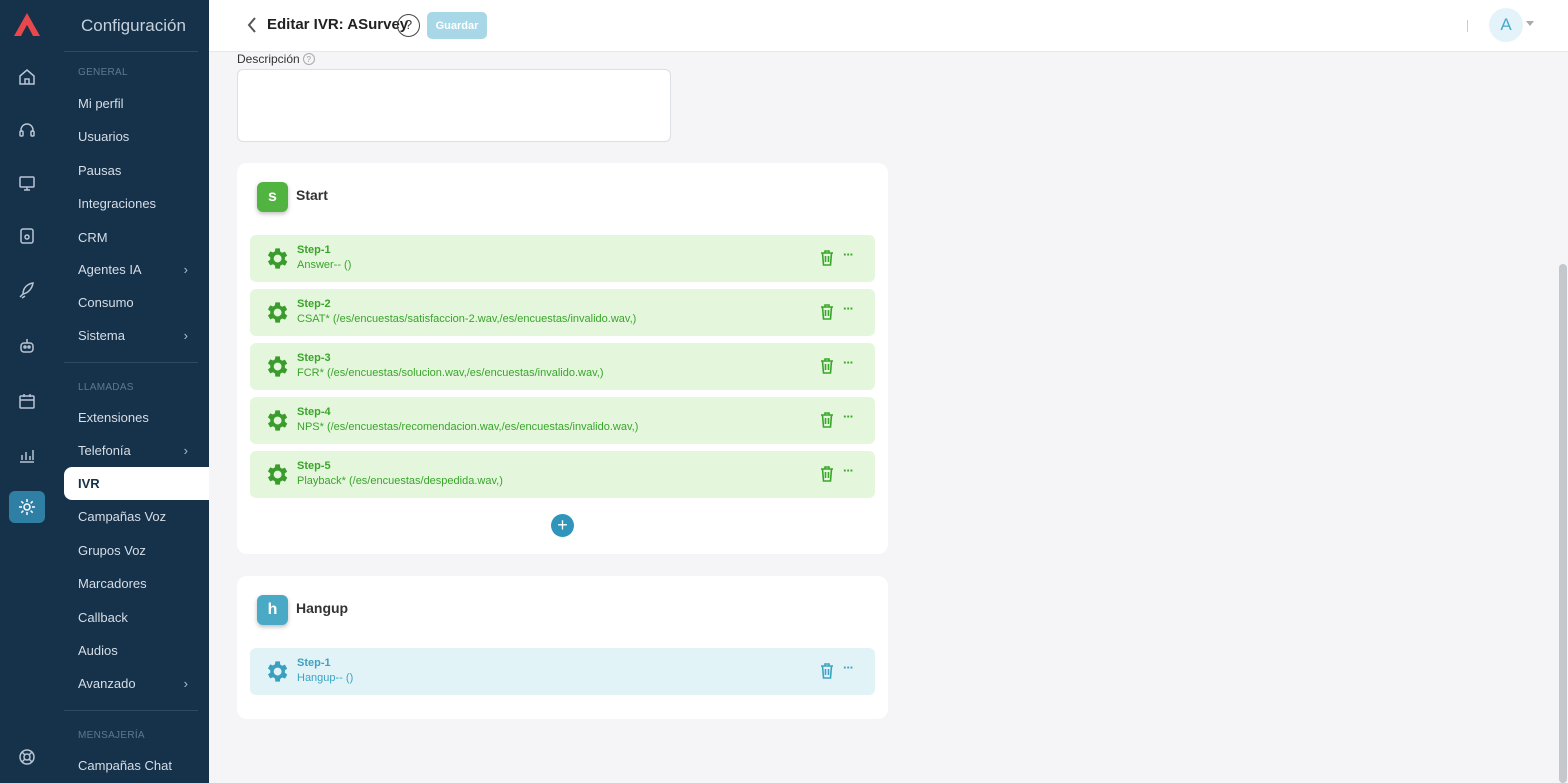  Describe the element at coordinates (338, 24) in the screenshot. I see `page-title: Editar IVR: ASurvey` at that location.